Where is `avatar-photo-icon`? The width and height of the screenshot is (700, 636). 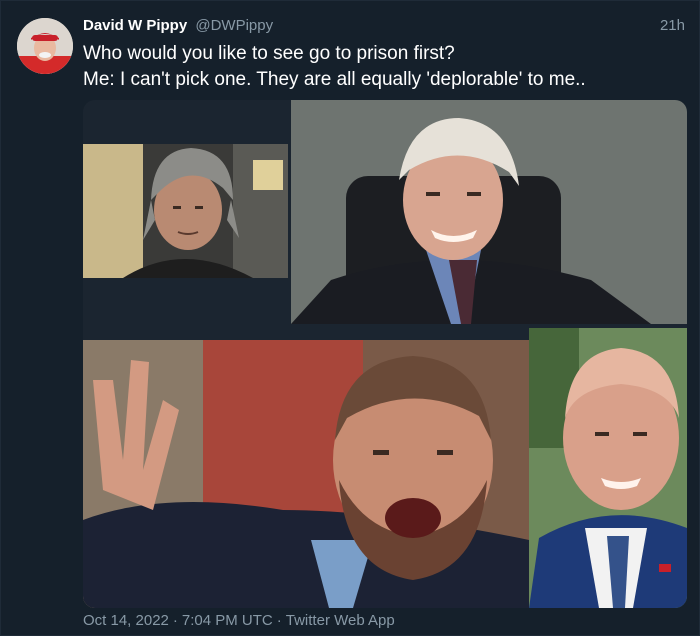 avatar-photo-icon is located at coordinates (45, 46).